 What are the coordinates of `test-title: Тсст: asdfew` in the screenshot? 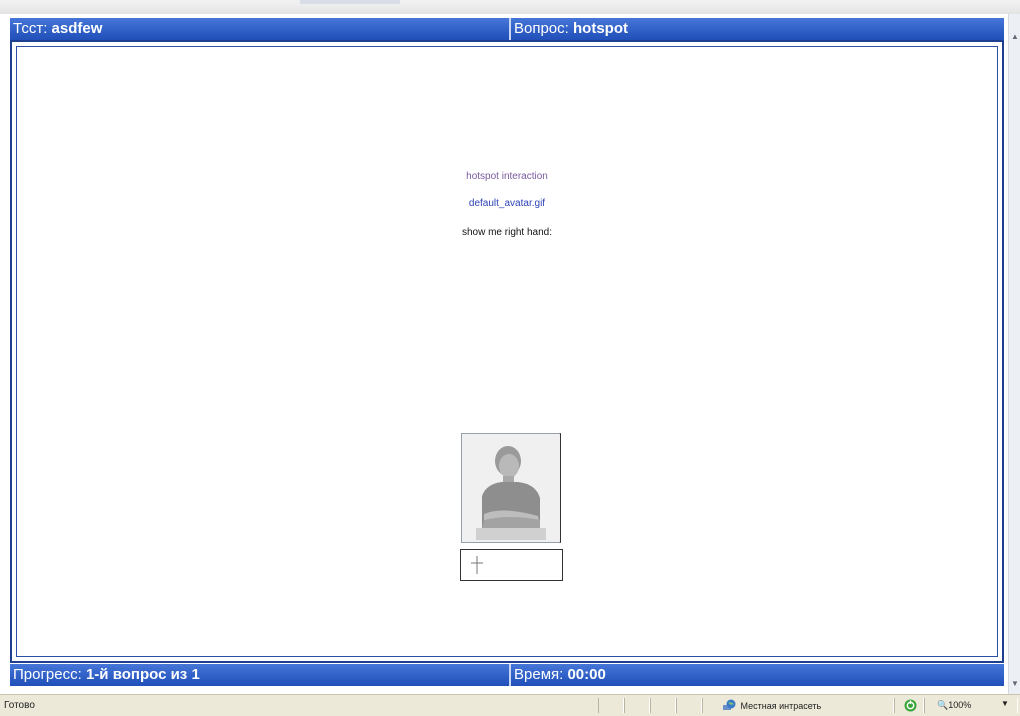 It's located at (56, 29).